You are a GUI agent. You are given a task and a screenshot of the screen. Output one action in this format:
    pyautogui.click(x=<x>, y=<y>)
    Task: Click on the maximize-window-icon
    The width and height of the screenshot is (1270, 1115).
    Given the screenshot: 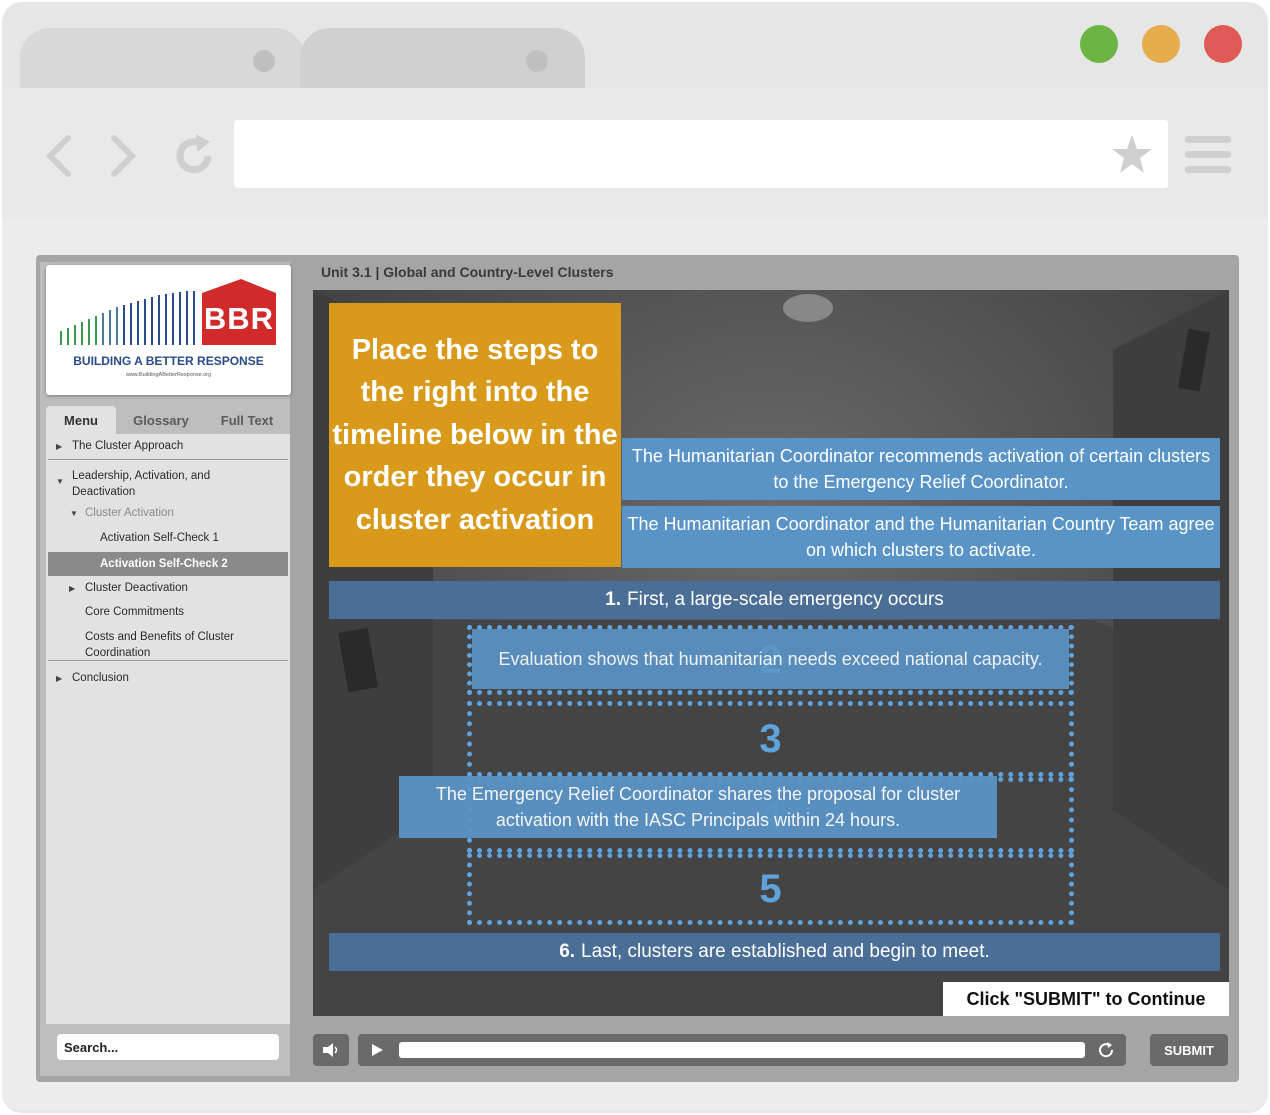 What is the action you would take?
    pyautogui.click(x=1099, y=44)
    